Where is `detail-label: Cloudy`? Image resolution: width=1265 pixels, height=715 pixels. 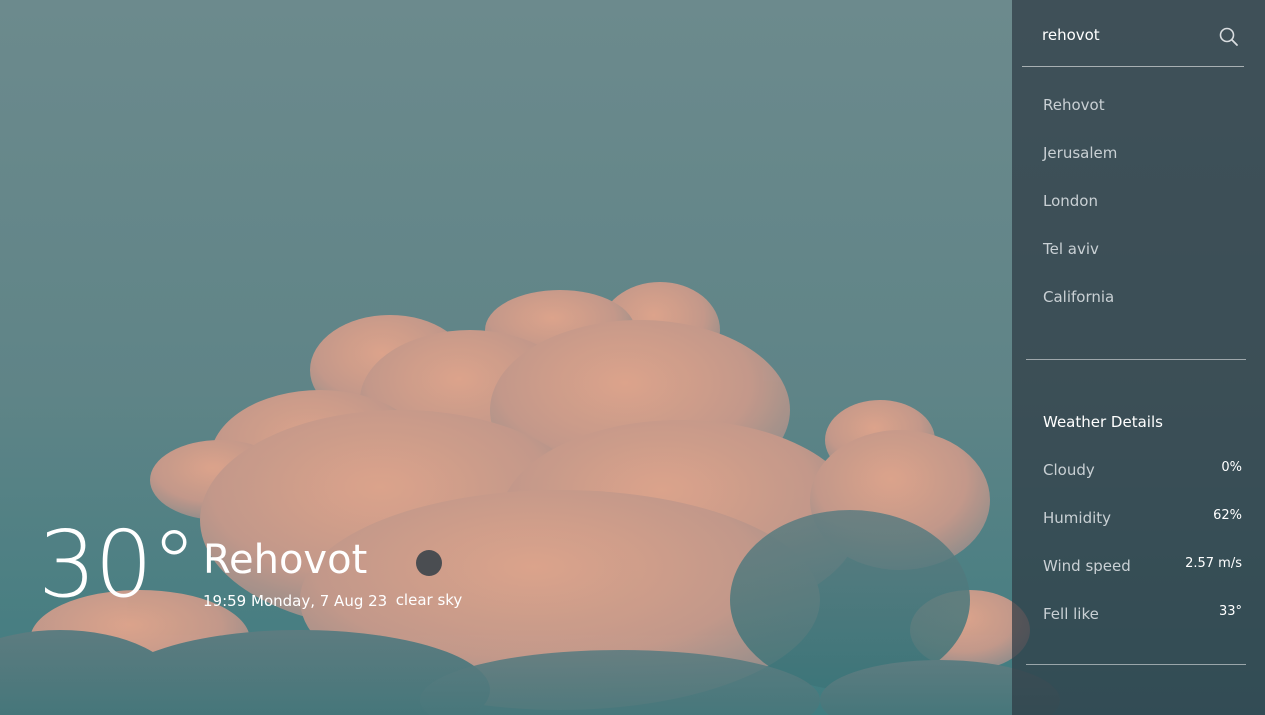 detail-label: Cloudy is located at coordinates (1069, 470).